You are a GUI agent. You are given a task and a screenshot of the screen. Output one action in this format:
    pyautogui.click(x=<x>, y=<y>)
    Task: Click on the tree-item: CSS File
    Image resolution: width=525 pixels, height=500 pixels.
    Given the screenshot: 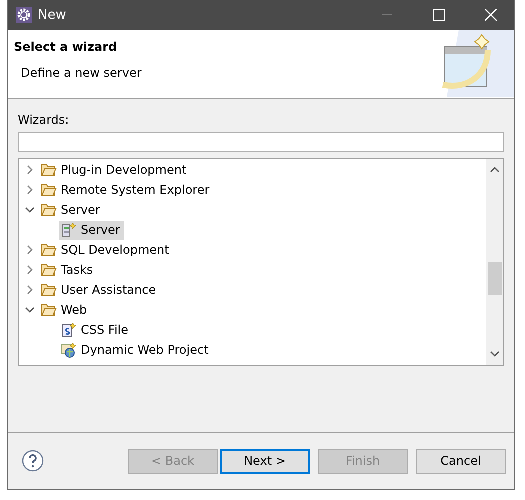 What is the action you would take?
    pyautogui.click(x=96, y=330)
    